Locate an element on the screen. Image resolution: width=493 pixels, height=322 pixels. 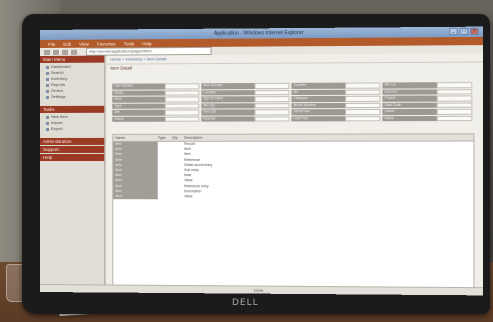
refresh-button is located at coordinates (65, 52).